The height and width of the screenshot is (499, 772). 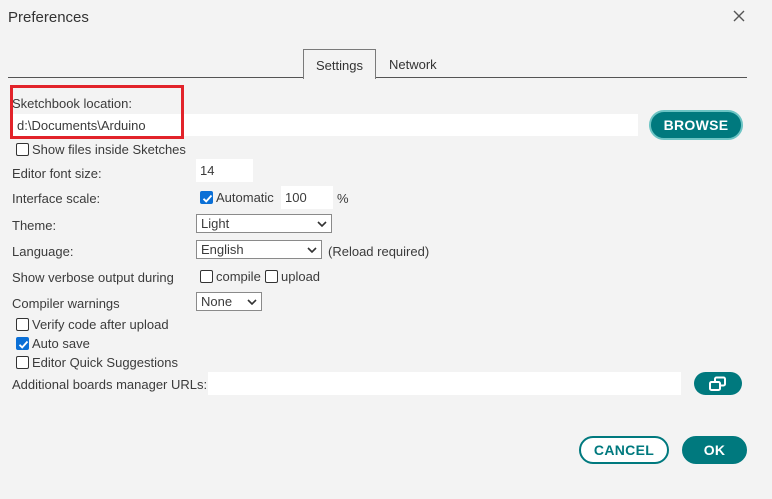 What do you see at coordinates (56, 198) in the screenshot?
I see `interface-scale-label: Interface scale:` at bounding box center [56, 198].